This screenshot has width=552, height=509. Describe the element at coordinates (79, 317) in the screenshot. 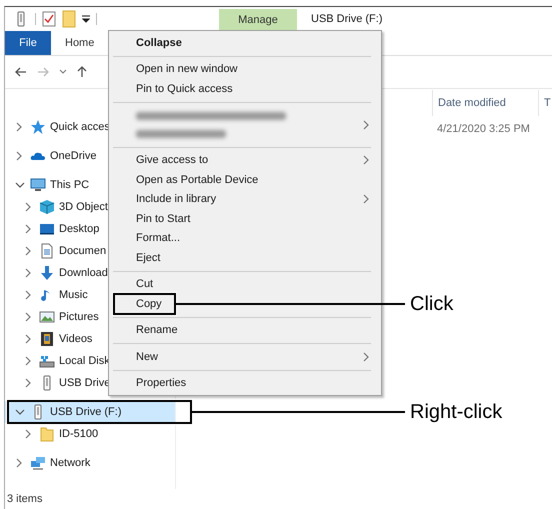

I see `tree-label: Pictures` at that location.